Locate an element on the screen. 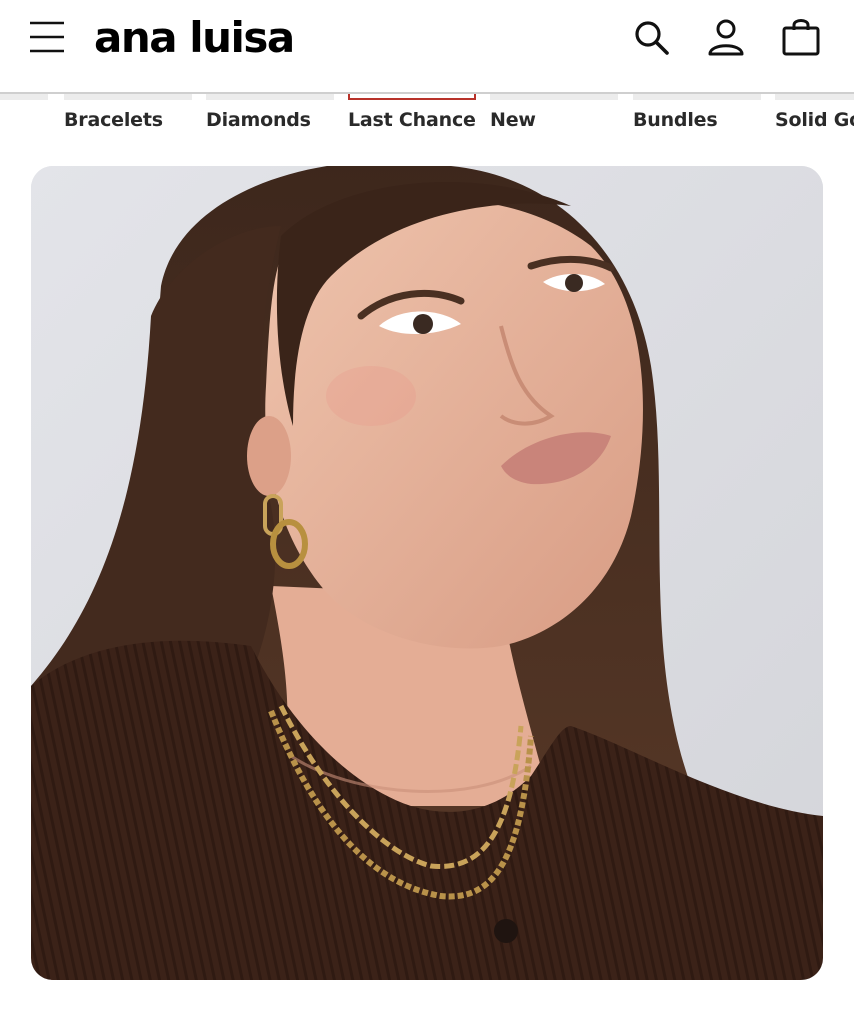 This screenshot has width=854, height=1020. site-header: ana luisa is located at coordinates (427, 47).